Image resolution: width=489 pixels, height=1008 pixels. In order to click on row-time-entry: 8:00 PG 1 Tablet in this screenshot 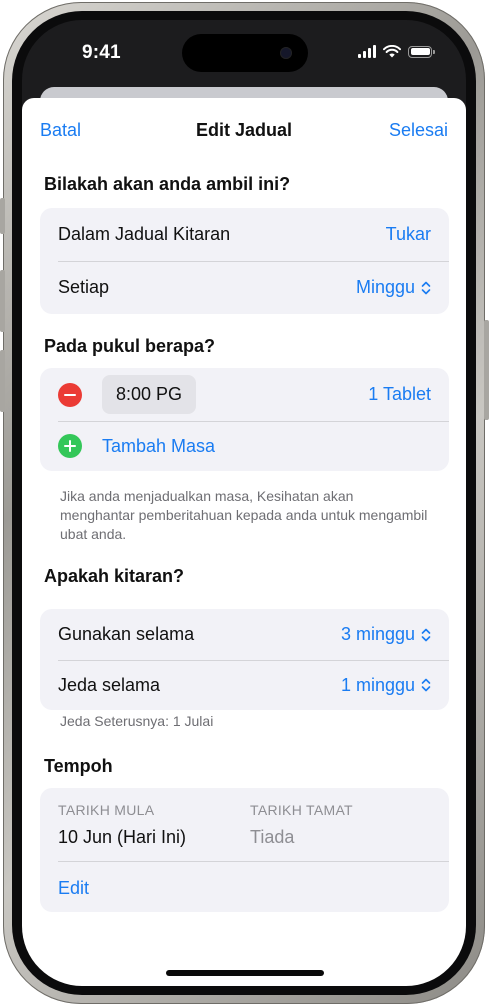, I will do `click(244, 394)`.